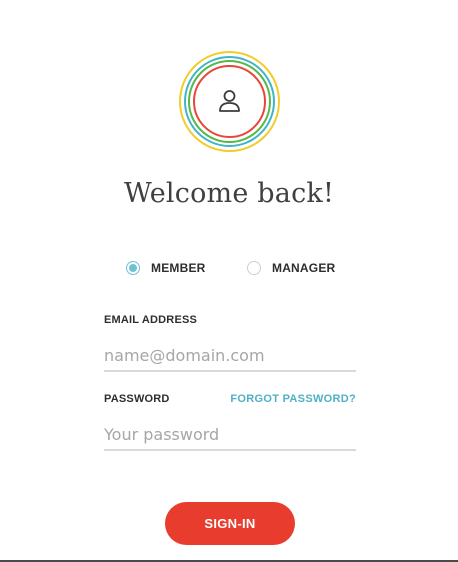  I want to click on member-radio: MEMBER, so click(166, 268).